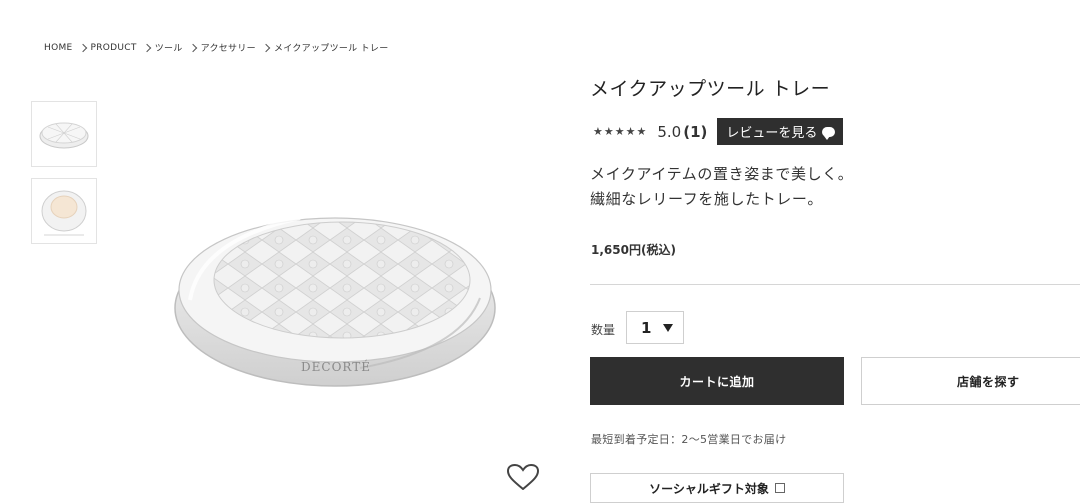  What do you see at coordinates (717, 381) in the screenshot?
I see `add-to-cart-button: カートに追加` at bounding box center [717, 381].